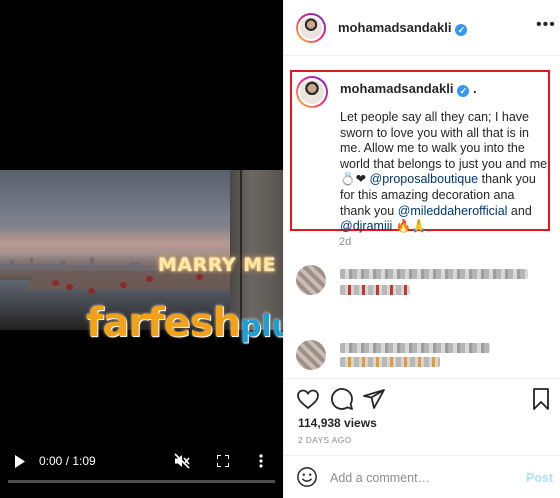 This screenshot has width=560, height=498. I want to click on mention-djramiii: @djramiii, so click(366, 226).